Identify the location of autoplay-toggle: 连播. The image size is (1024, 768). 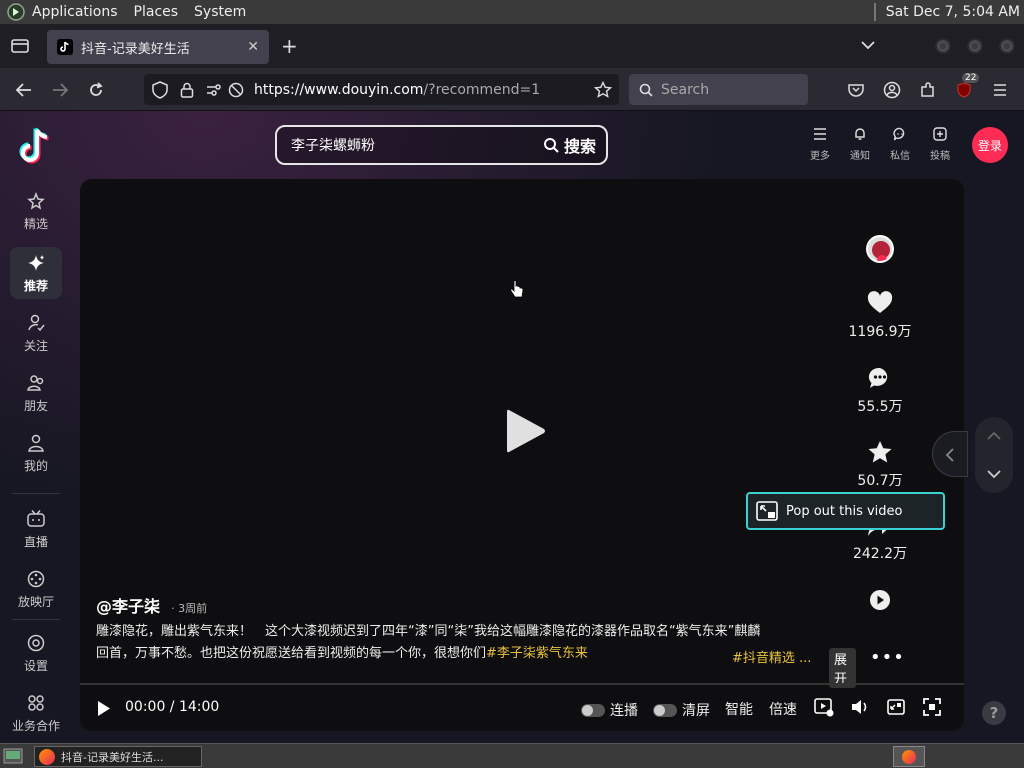
(609, 710).